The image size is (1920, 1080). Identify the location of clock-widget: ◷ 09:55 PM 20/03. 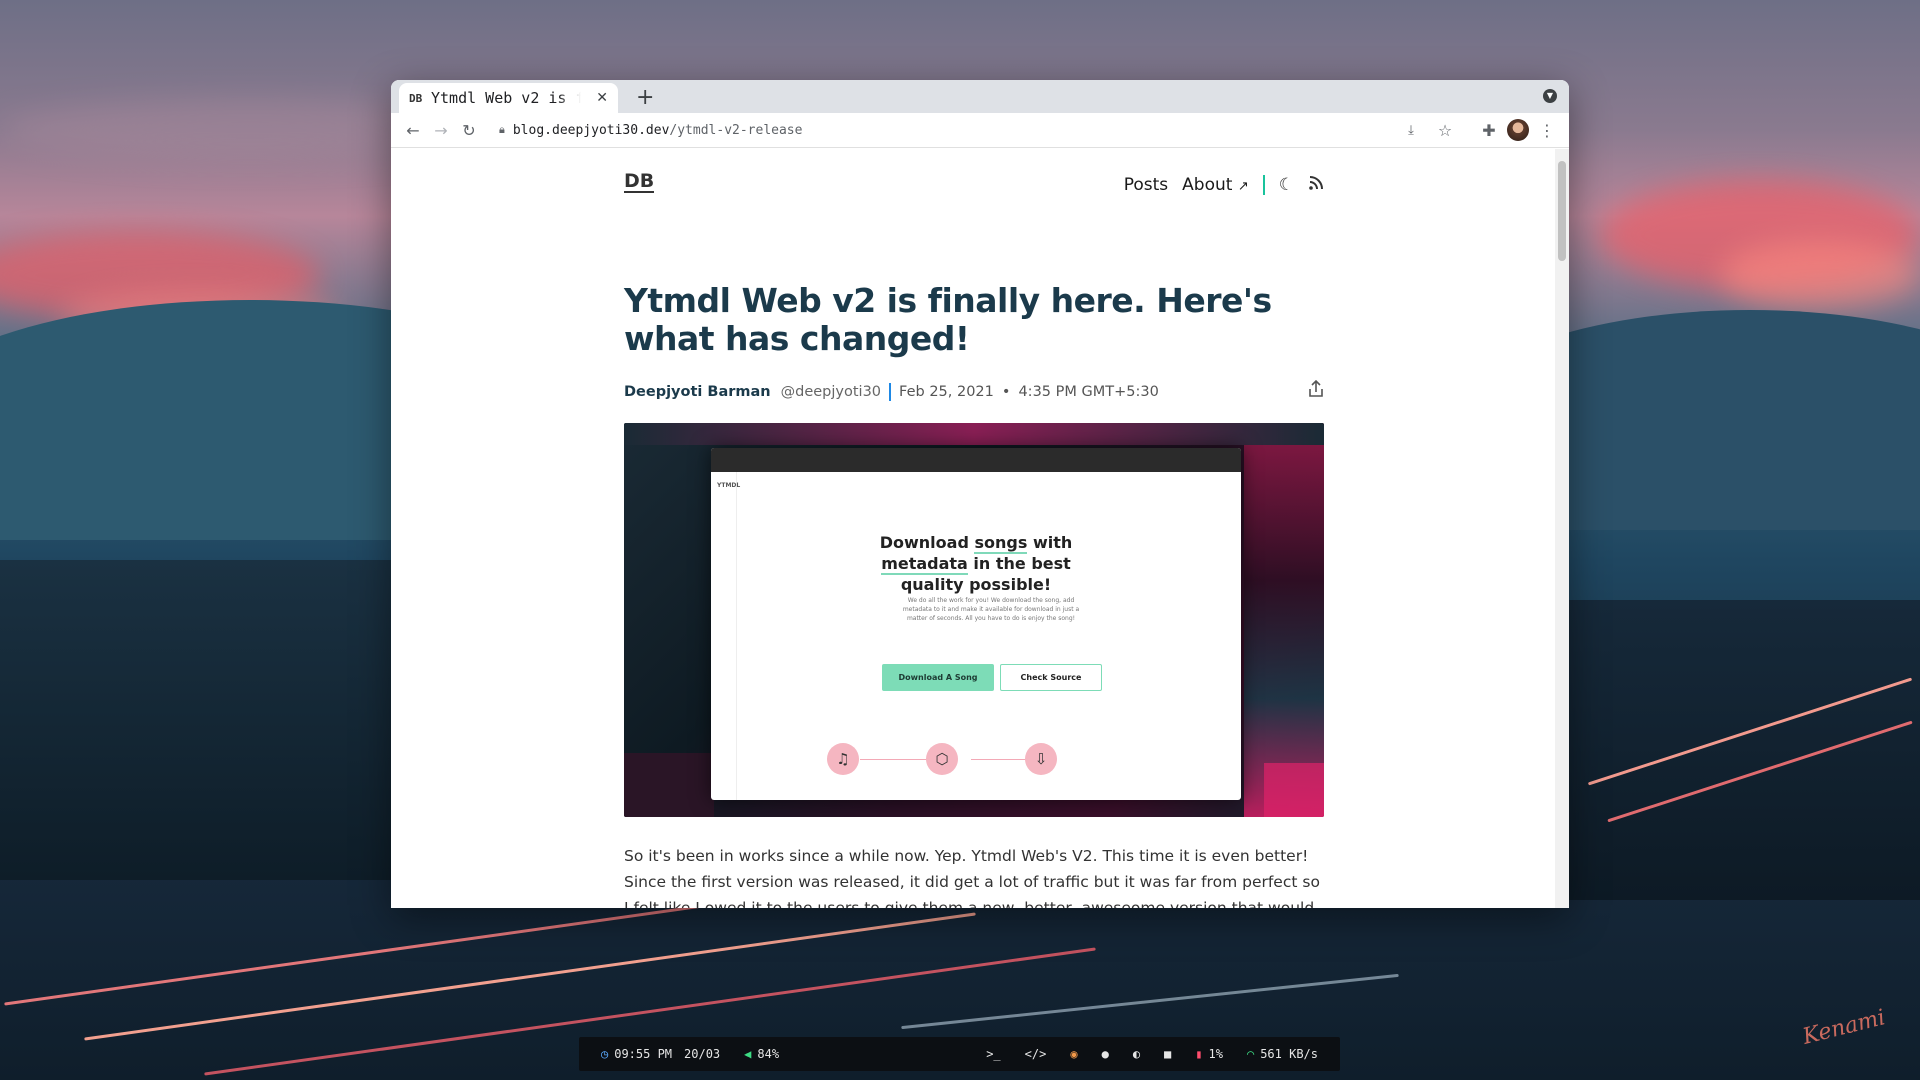
(660, 1054).